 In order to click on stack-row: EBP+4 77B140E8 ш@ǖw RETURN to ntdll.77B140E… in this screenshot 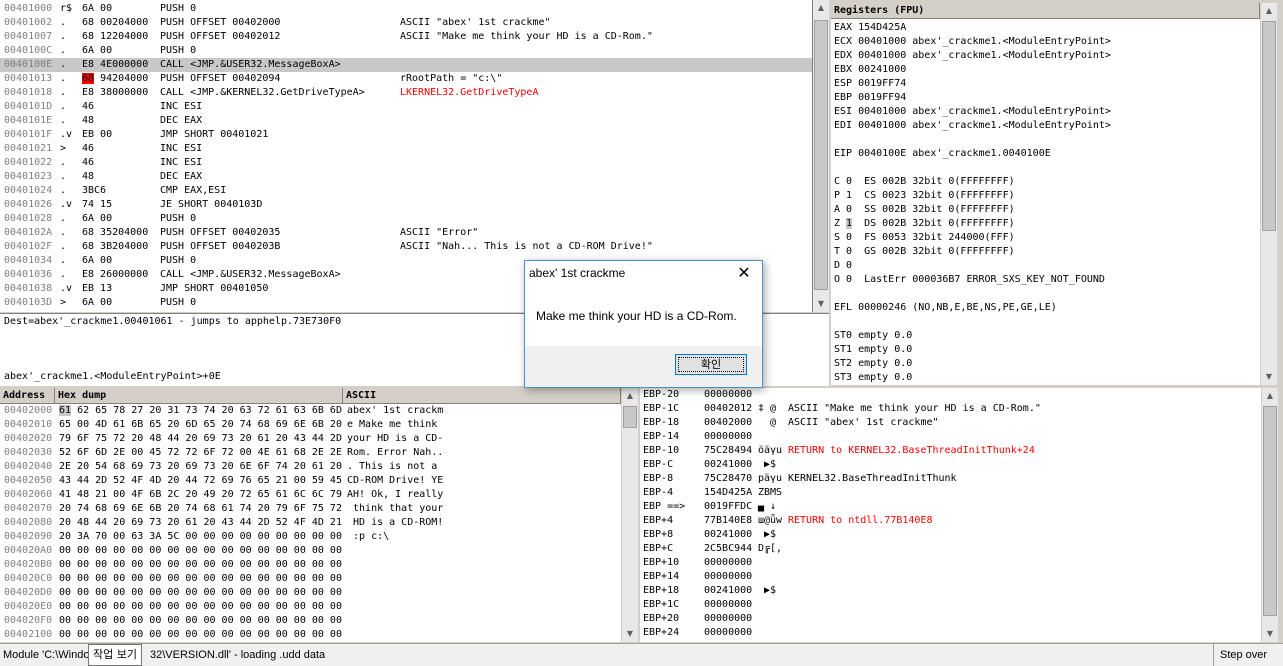, I will do `click(950, 521)`.